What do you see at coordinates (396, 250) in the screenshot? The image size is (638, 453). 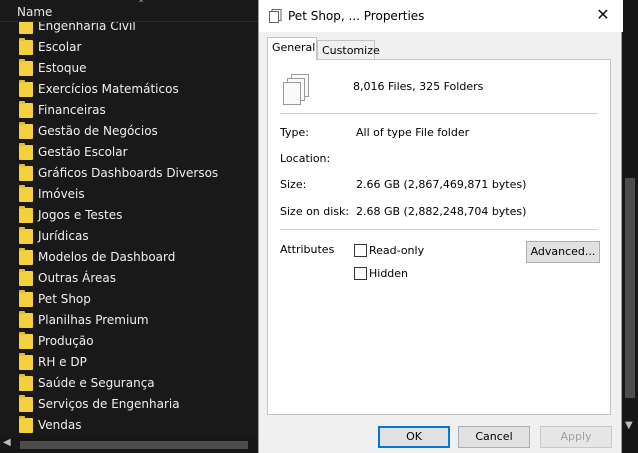 I see `readonly-label: Read-only` at bounding box center [396, 250].